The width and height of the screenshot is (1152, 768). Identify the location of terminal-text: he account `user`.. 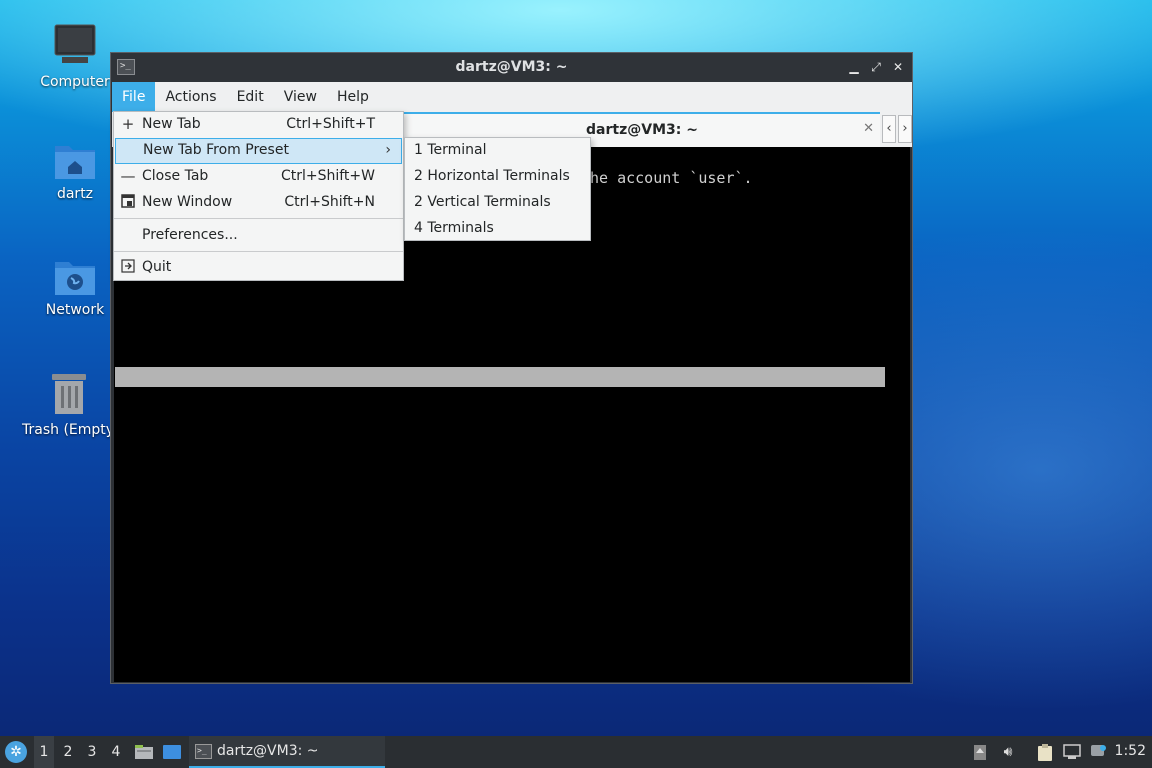
(671, 178).